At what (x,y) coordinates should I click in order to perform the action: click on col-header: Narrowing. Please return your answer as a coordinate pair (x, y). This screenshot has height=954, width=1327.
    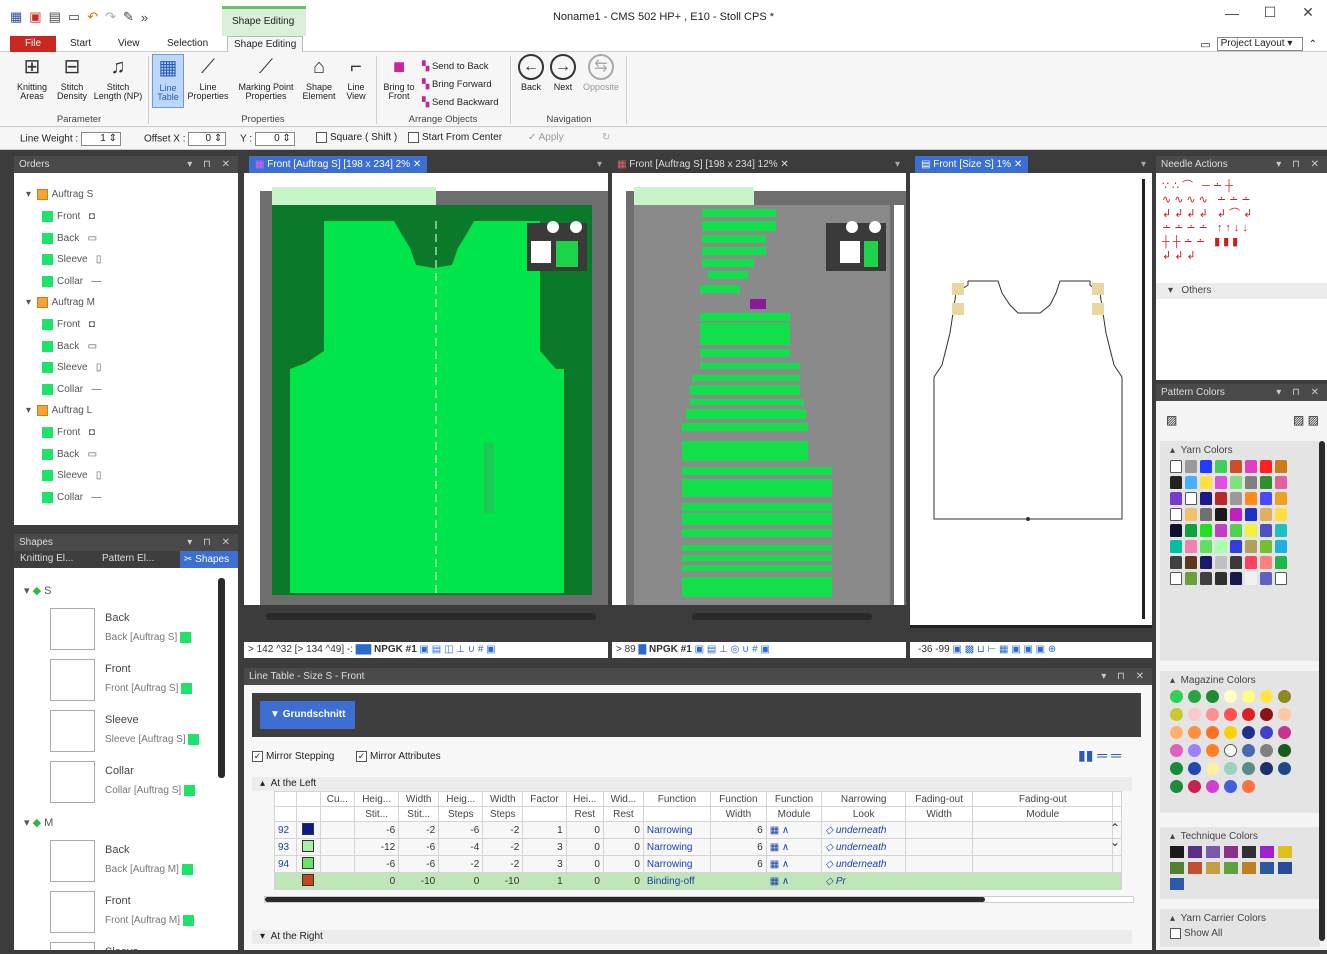
    Looking at the image, I should click on (863, 799).